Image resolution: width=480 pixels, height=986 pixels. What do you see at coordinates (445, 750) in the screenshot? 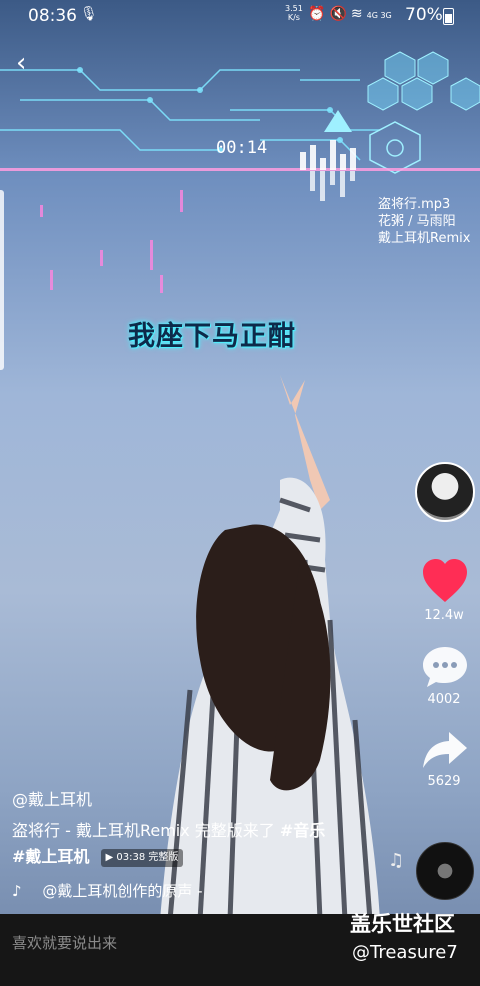
I see `share-icon` at bounding box center [445, 750].